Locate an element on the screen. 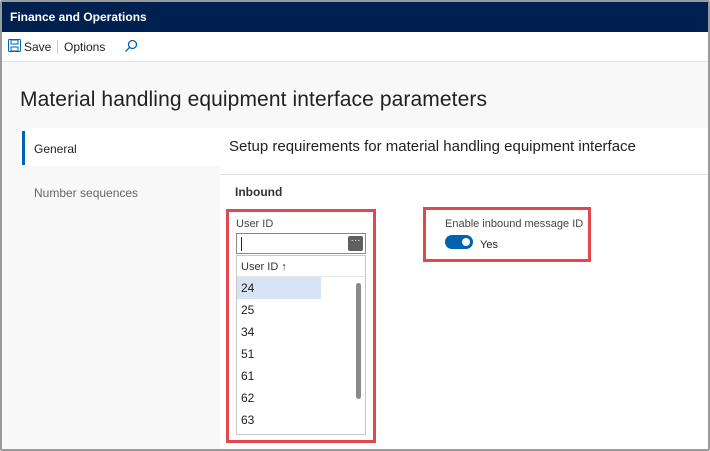  sort-ascending-icon: ↑ is located at coordinates (284, 267).